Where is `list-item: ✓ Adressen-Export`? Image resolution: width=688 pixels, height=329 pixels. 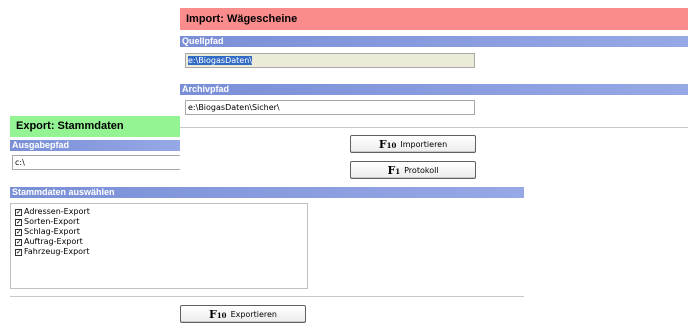
list-item: ✓ Adressen-Export is located at coordinates (159, 212).